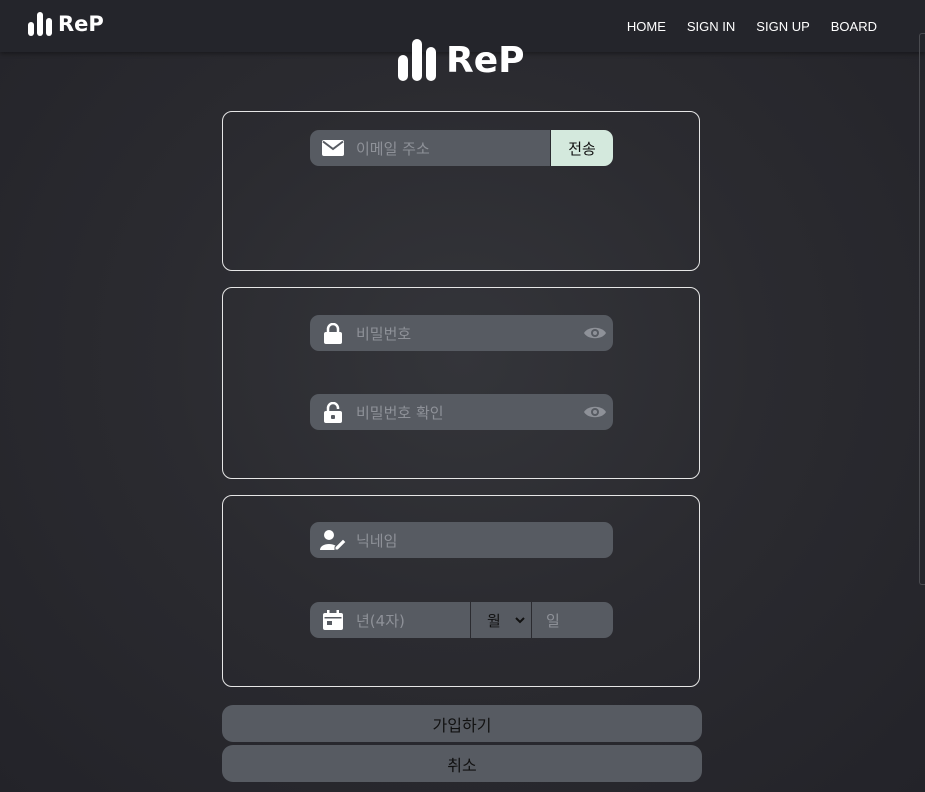 This screenshot has height=792, width=925. Describe the element at coordinates (333, 412) in the screenshot. I see `unlock-icon` at that location.